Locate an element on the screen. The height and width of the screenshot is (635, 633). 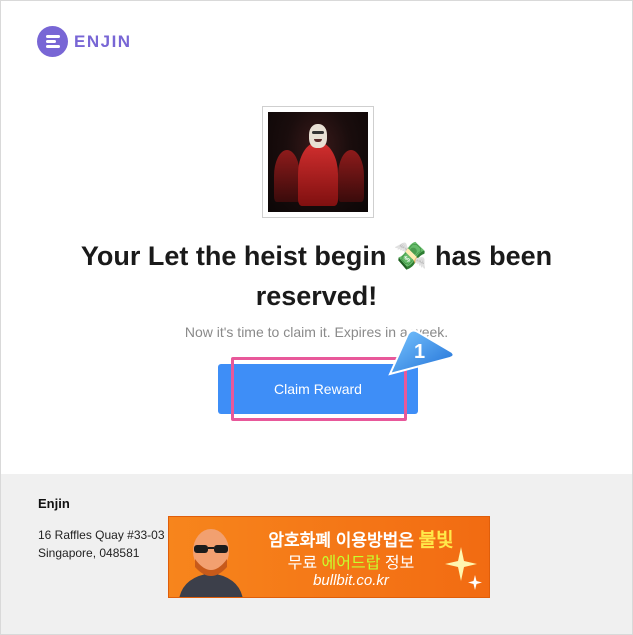
brand-name: ENJIN is located at coordinates (103, 41).